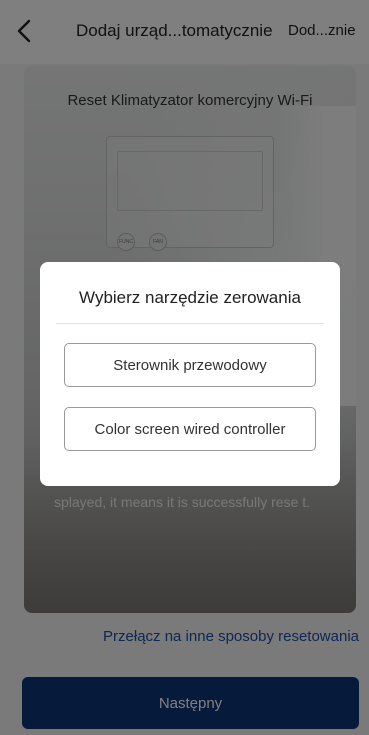 Image resolution: width=369 pixels, height=735 pixels. What do you see at coordinates (190, 429) in the screenshot?
I see `color-screen-controller-option-button: Color screen wired controller` at bounding box center [190, 429].